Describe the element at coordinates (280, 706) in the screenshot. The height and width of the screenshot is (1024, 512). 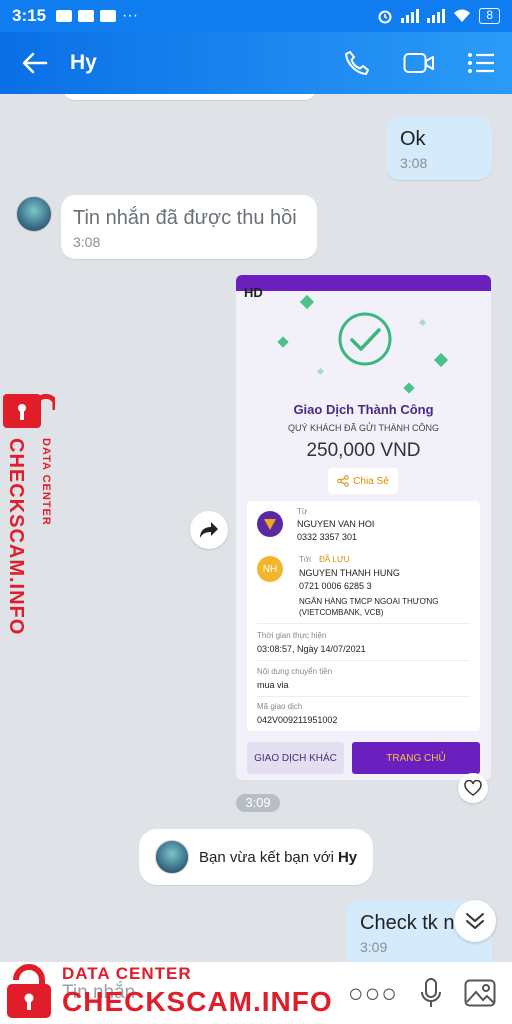
I see `code-label: Mã giao dịch` at that location.